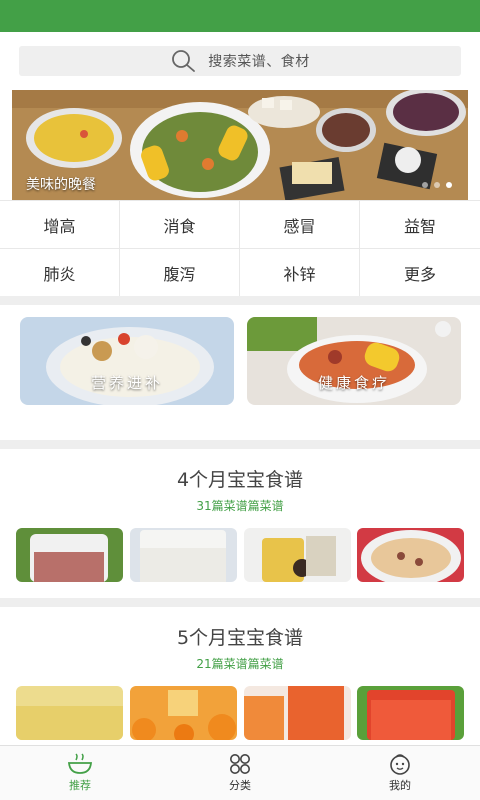 Image resolution: width=480 pixels, height=800 pixels. What do you see at coordinates (127, 361) in the screenshot?
I see `feature-card-nutrition: 营养进补` at bounding box center [127, 361].